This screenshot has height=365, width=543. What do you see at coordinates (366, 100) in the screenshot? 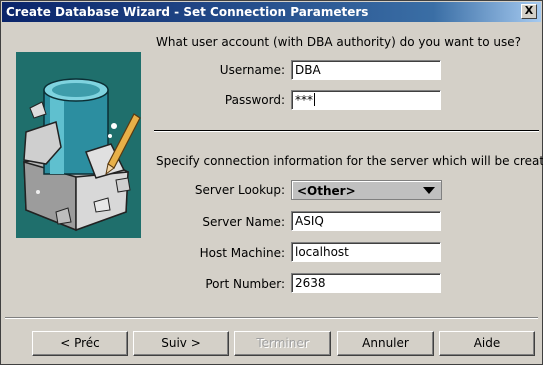
I see `password-field: ***` at bounding box center [366, 100].